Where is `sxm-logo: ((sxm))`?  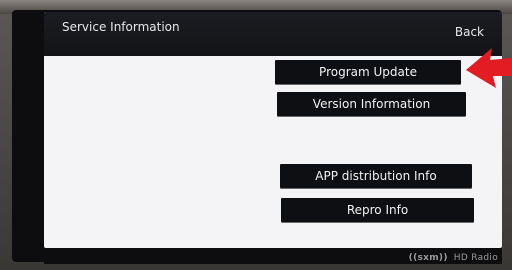 sxm-logo: ((sxm)) is located at coordinates (428, 258).